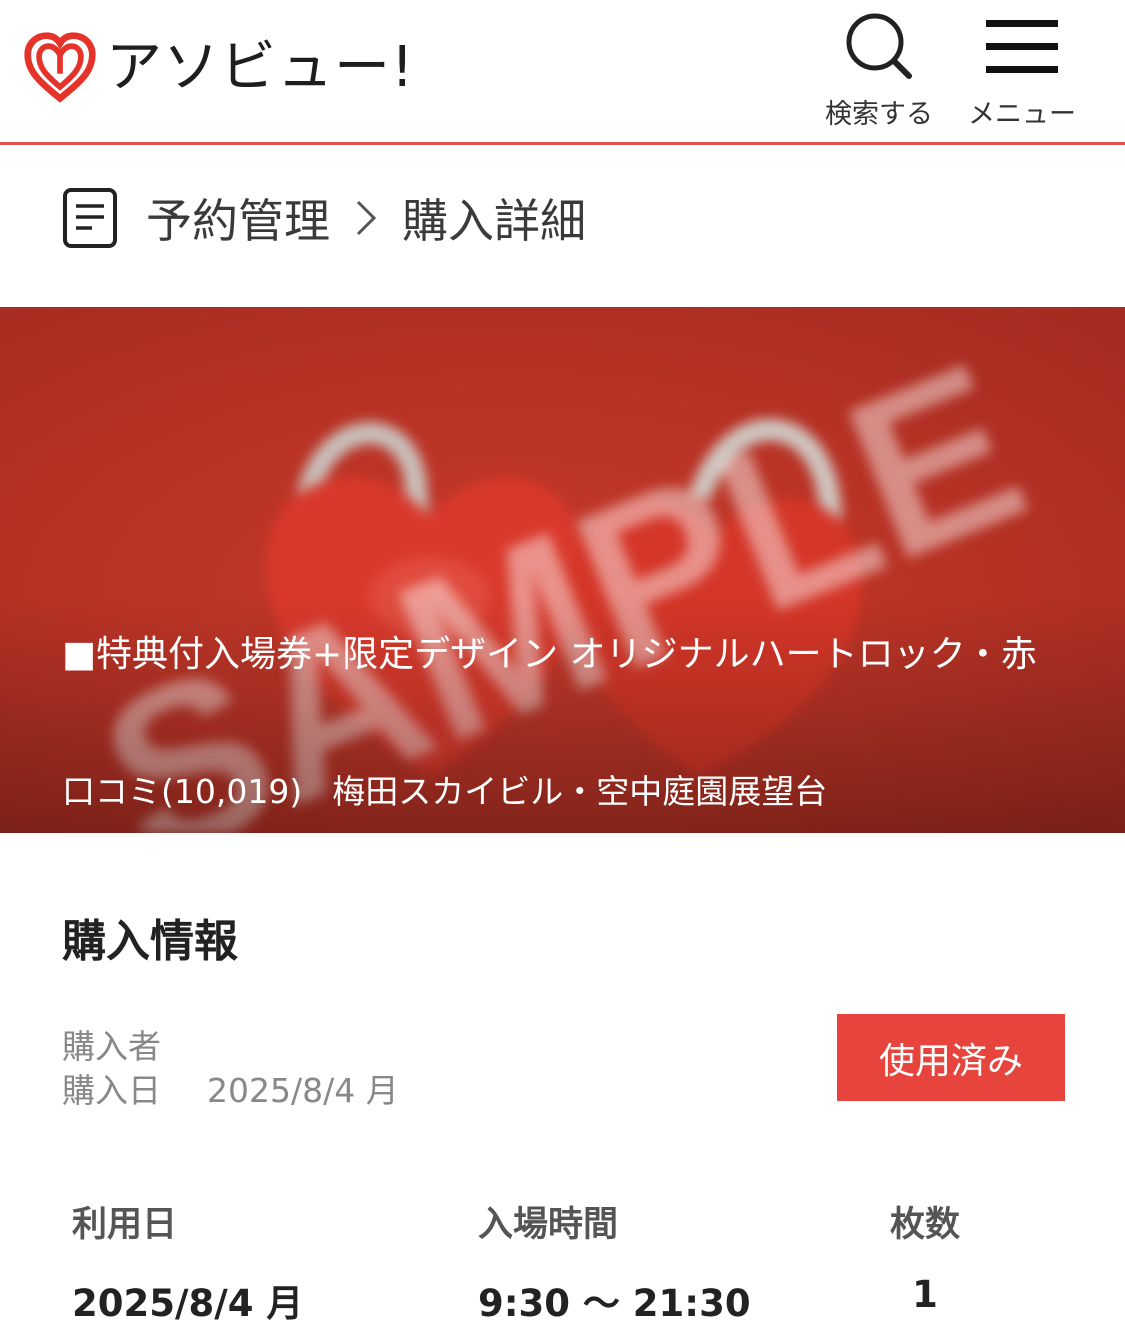 This screenshot has width=1125, height=1338. I want to click on logo-text: アソビュー!, so click(260, 67).